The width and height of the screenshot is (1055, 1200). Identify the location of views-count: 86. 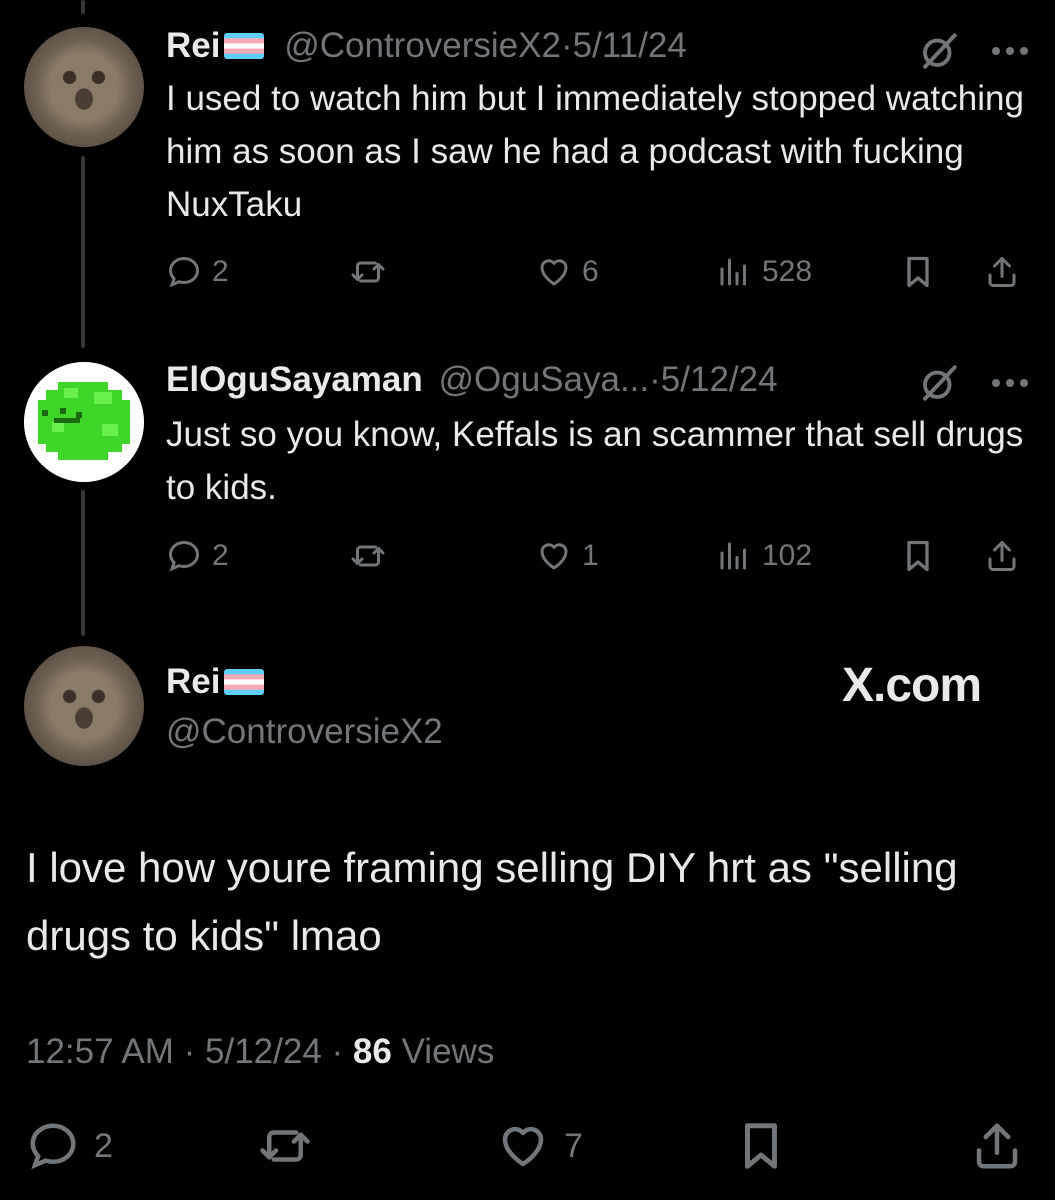
(372, 1051).